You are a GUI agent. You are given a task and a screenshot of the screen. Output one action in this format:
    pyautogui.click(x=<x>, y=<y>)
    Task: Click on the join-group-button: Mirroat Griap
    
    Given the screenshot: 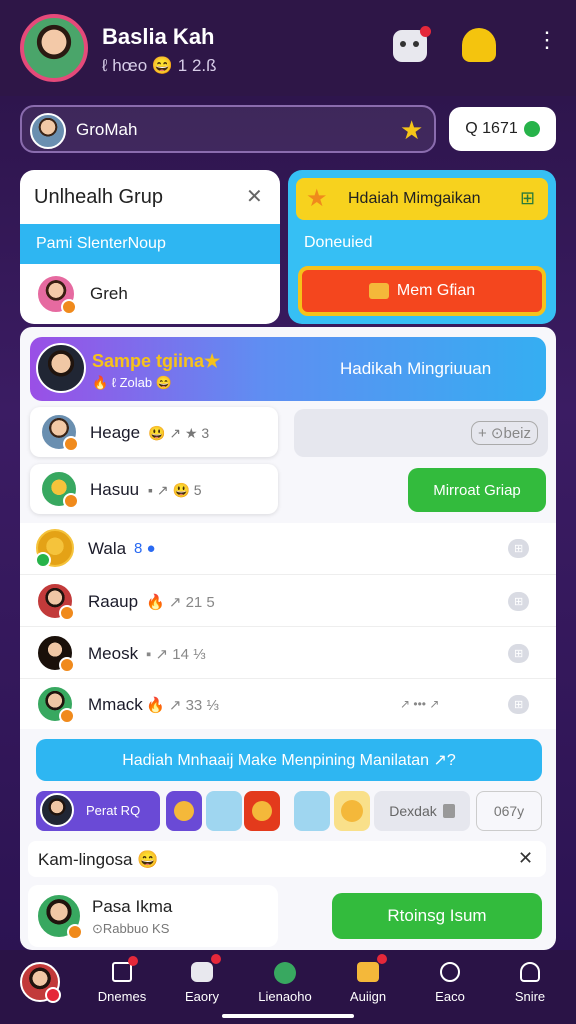 What is the action you would take?
    pyautogui.click(x=477, y=490)
    